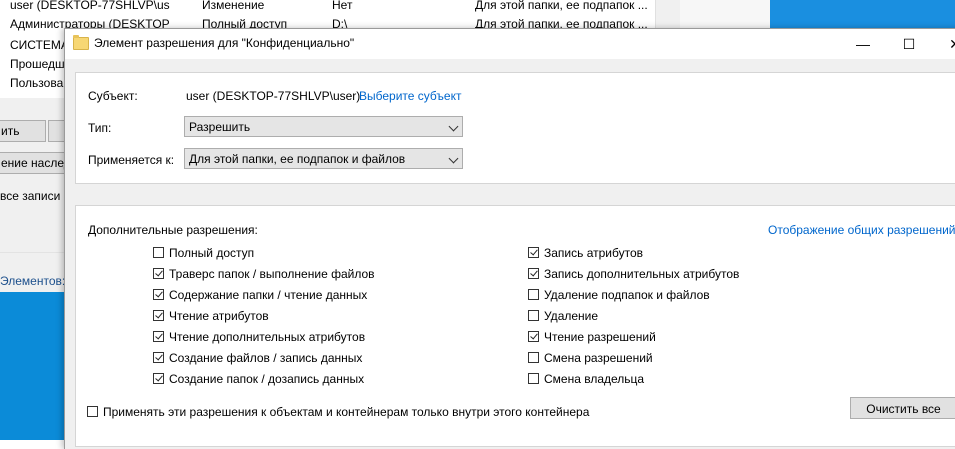  What do you see at coordinates (410, 96) in the screenshot?
I see `select-subject-link: Выберите субъект` at bounding box center [410, 96].